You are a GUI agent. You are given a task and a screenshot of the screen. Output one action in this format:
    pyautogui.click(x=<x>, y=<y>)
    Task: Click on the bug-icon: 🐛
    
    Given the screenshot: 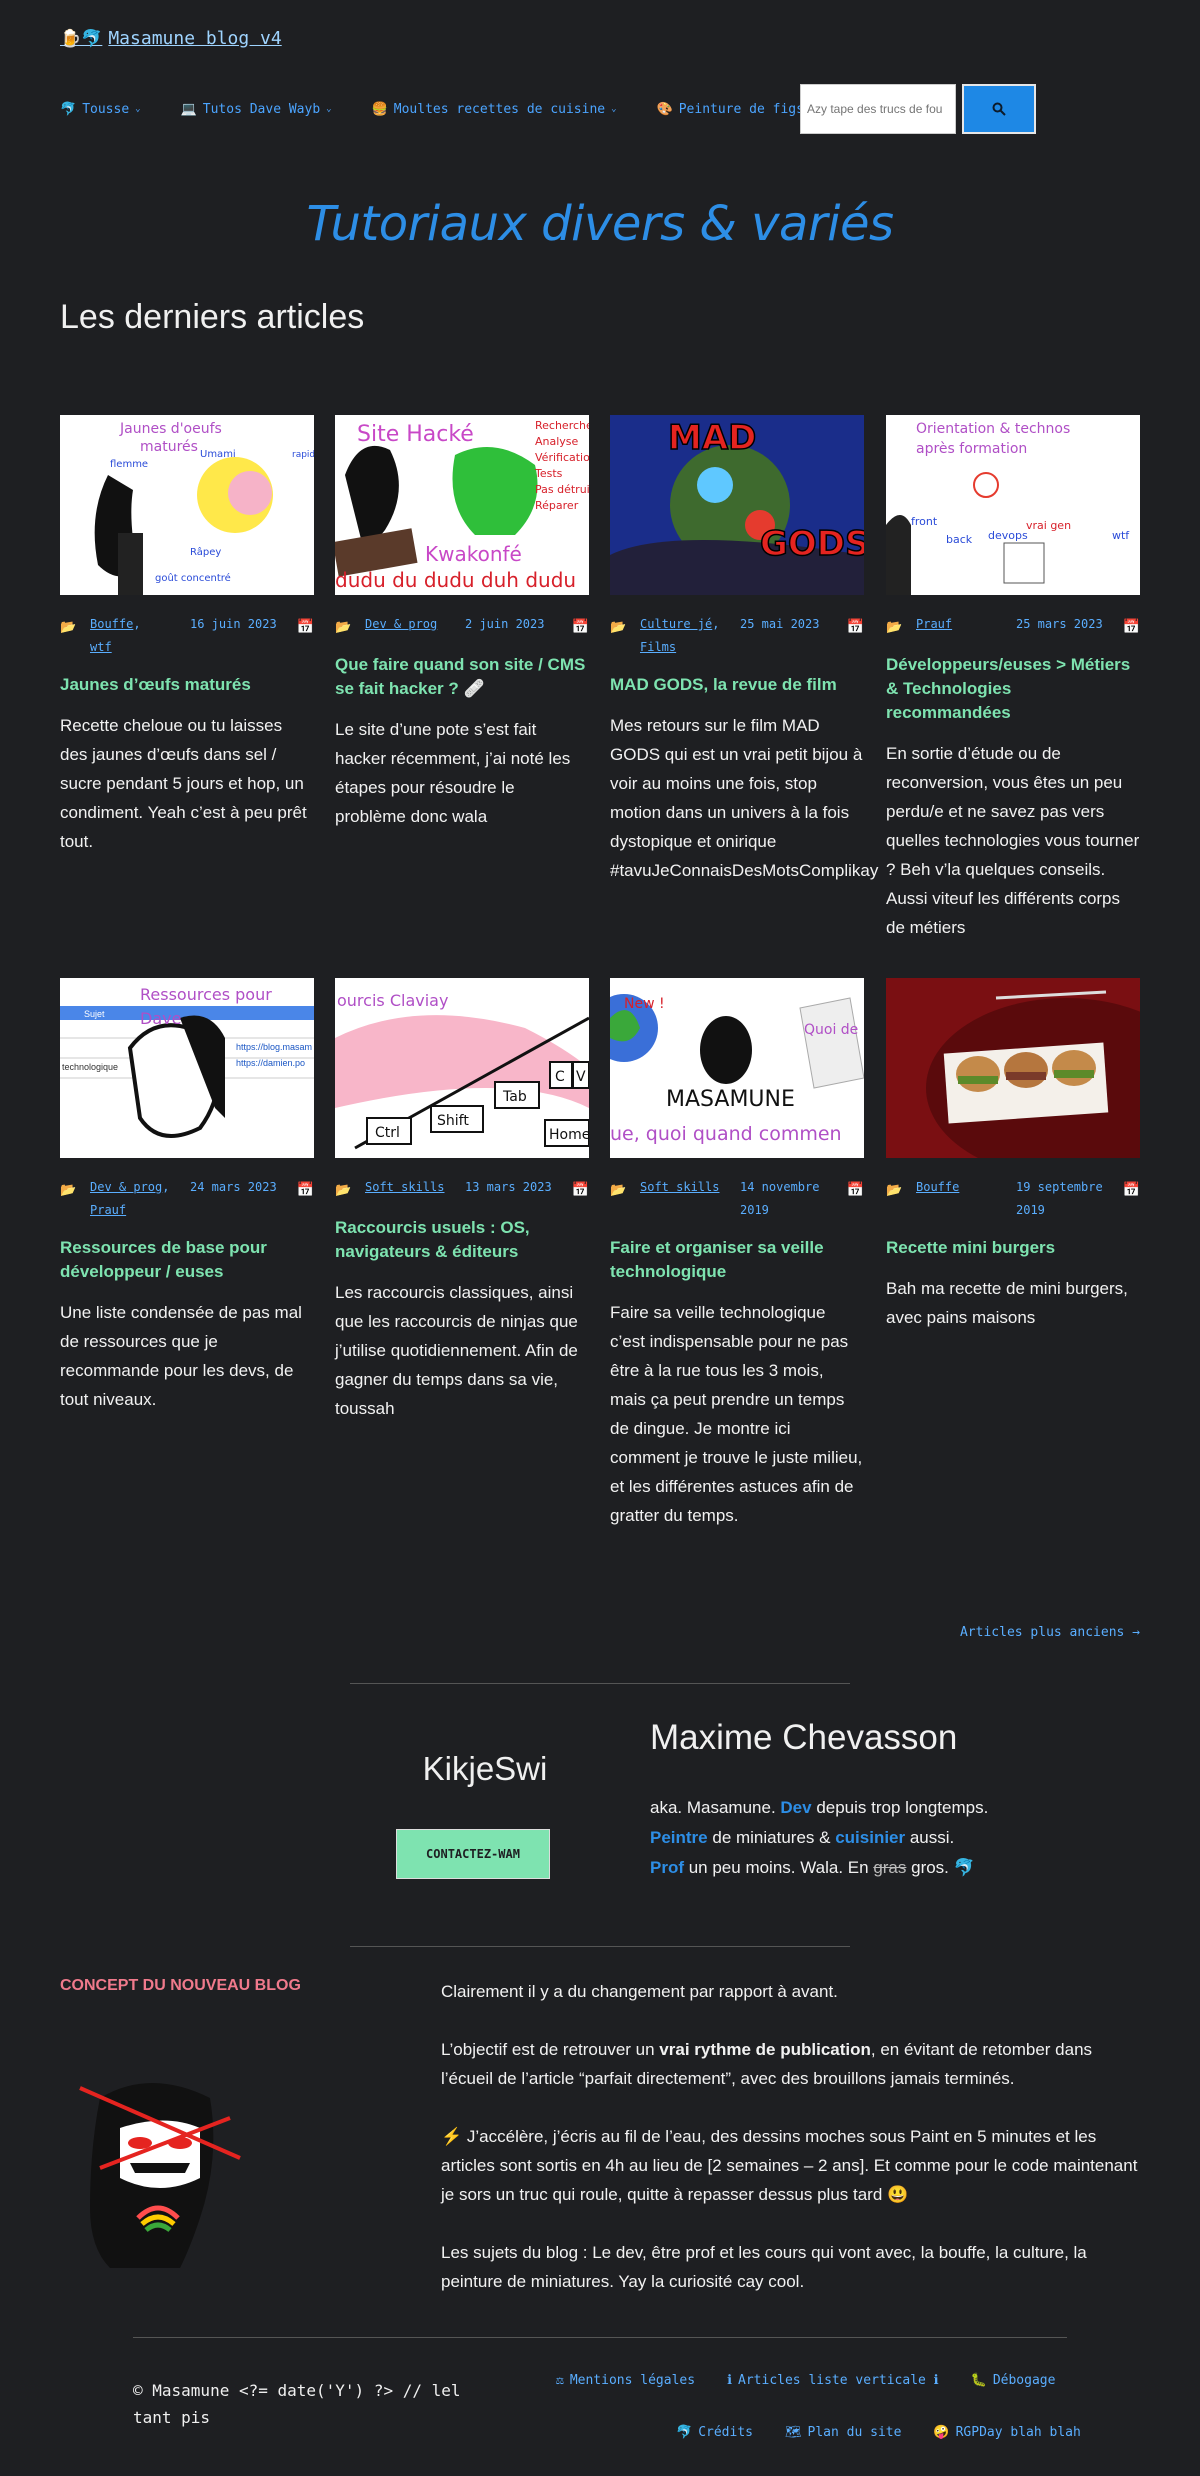 What is the action you would take?
    pyautogui.click(x=978, y=2380)
    